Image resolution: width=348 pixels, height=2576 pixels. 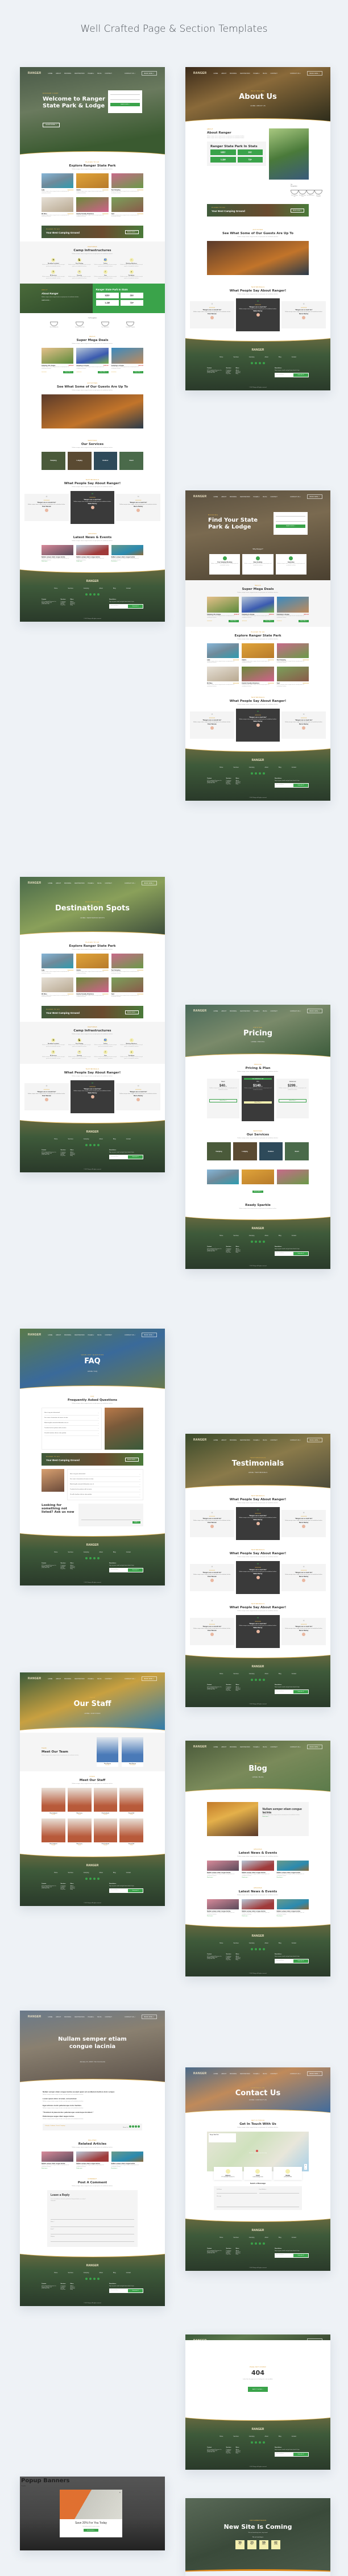 What do you see at coordinates (258, 257) in the screenshot?
I see `guests-video` at bounding box center [258, 257].